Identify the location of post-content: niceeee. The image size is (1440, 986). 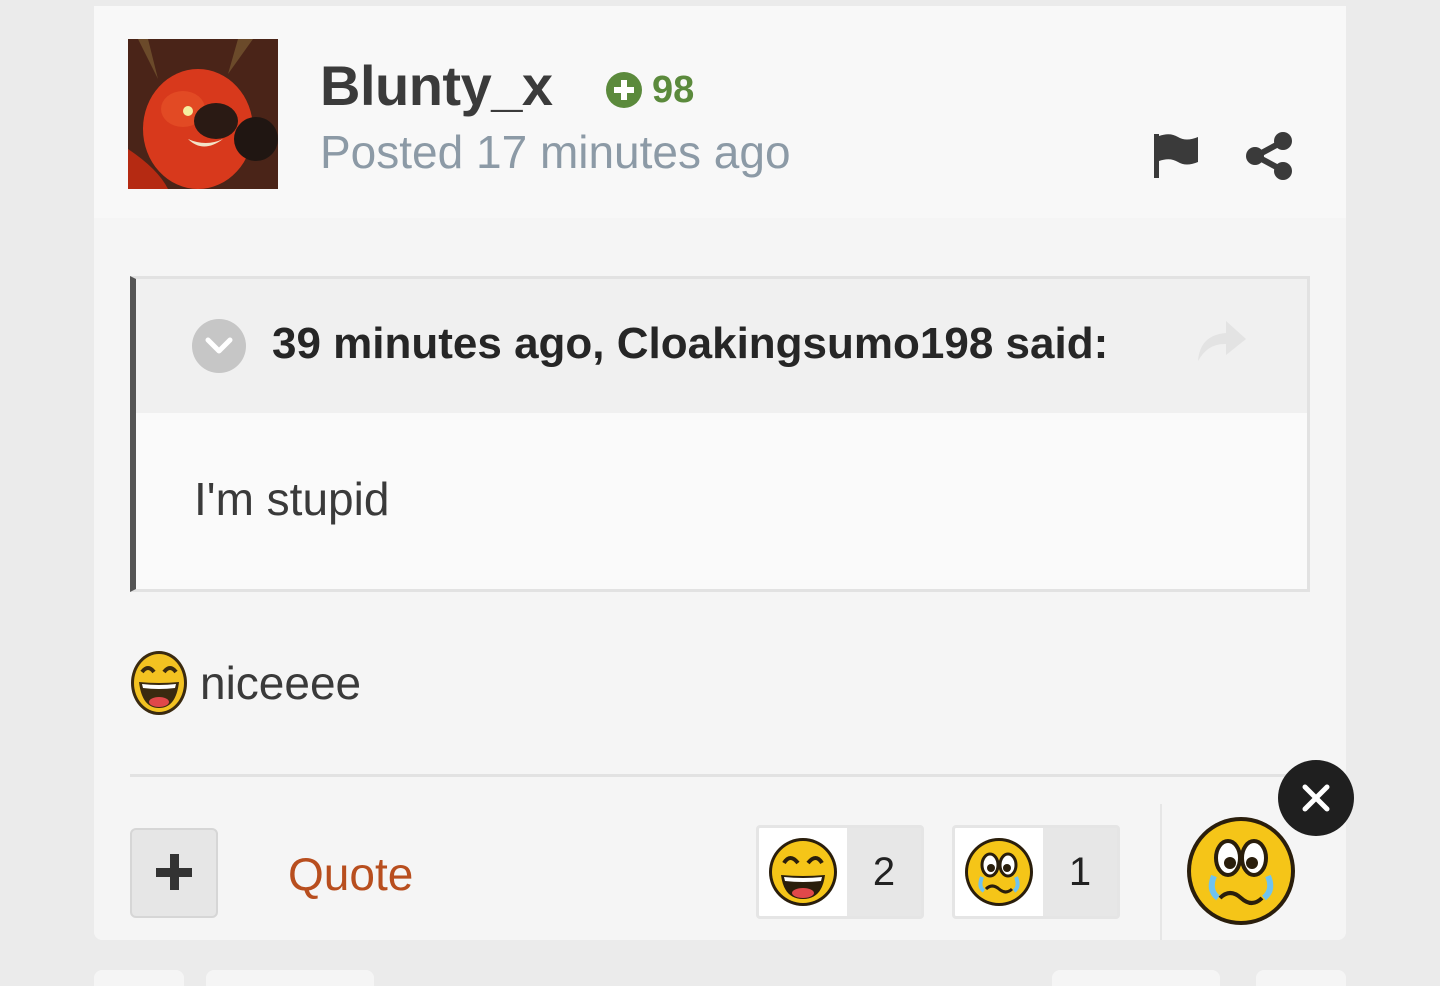
(245, 683).